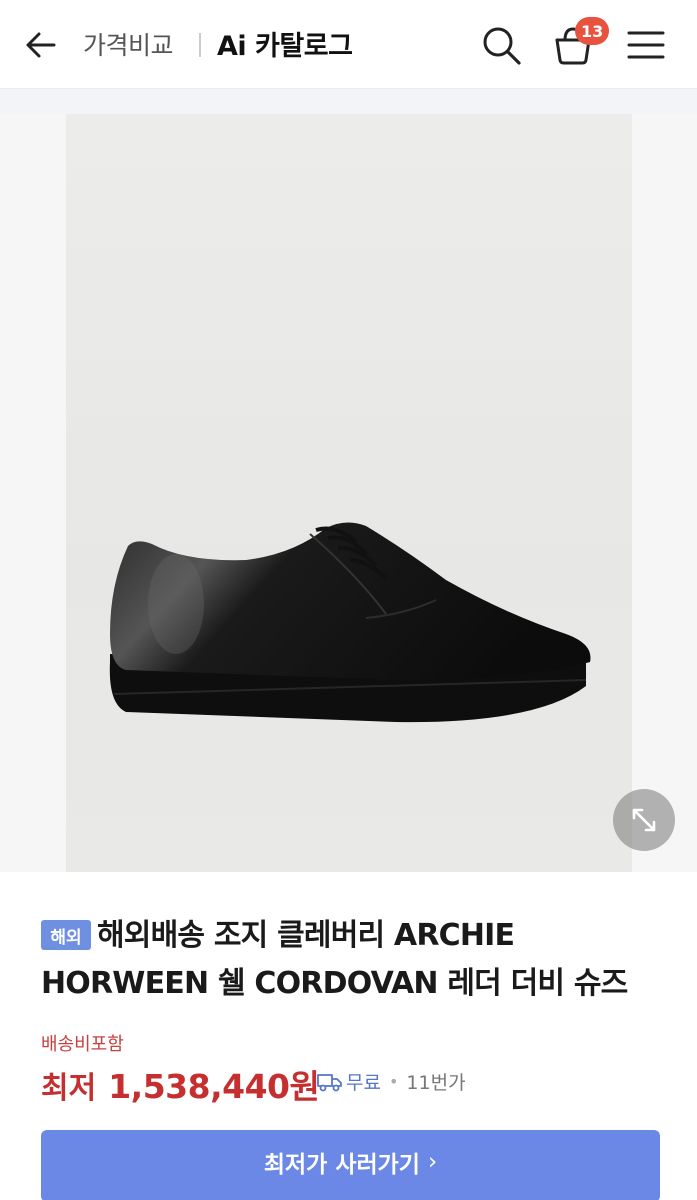 This screenshot has height=1200, width=697. I want to click on overseas-tag: 해외, so click(66, 935).